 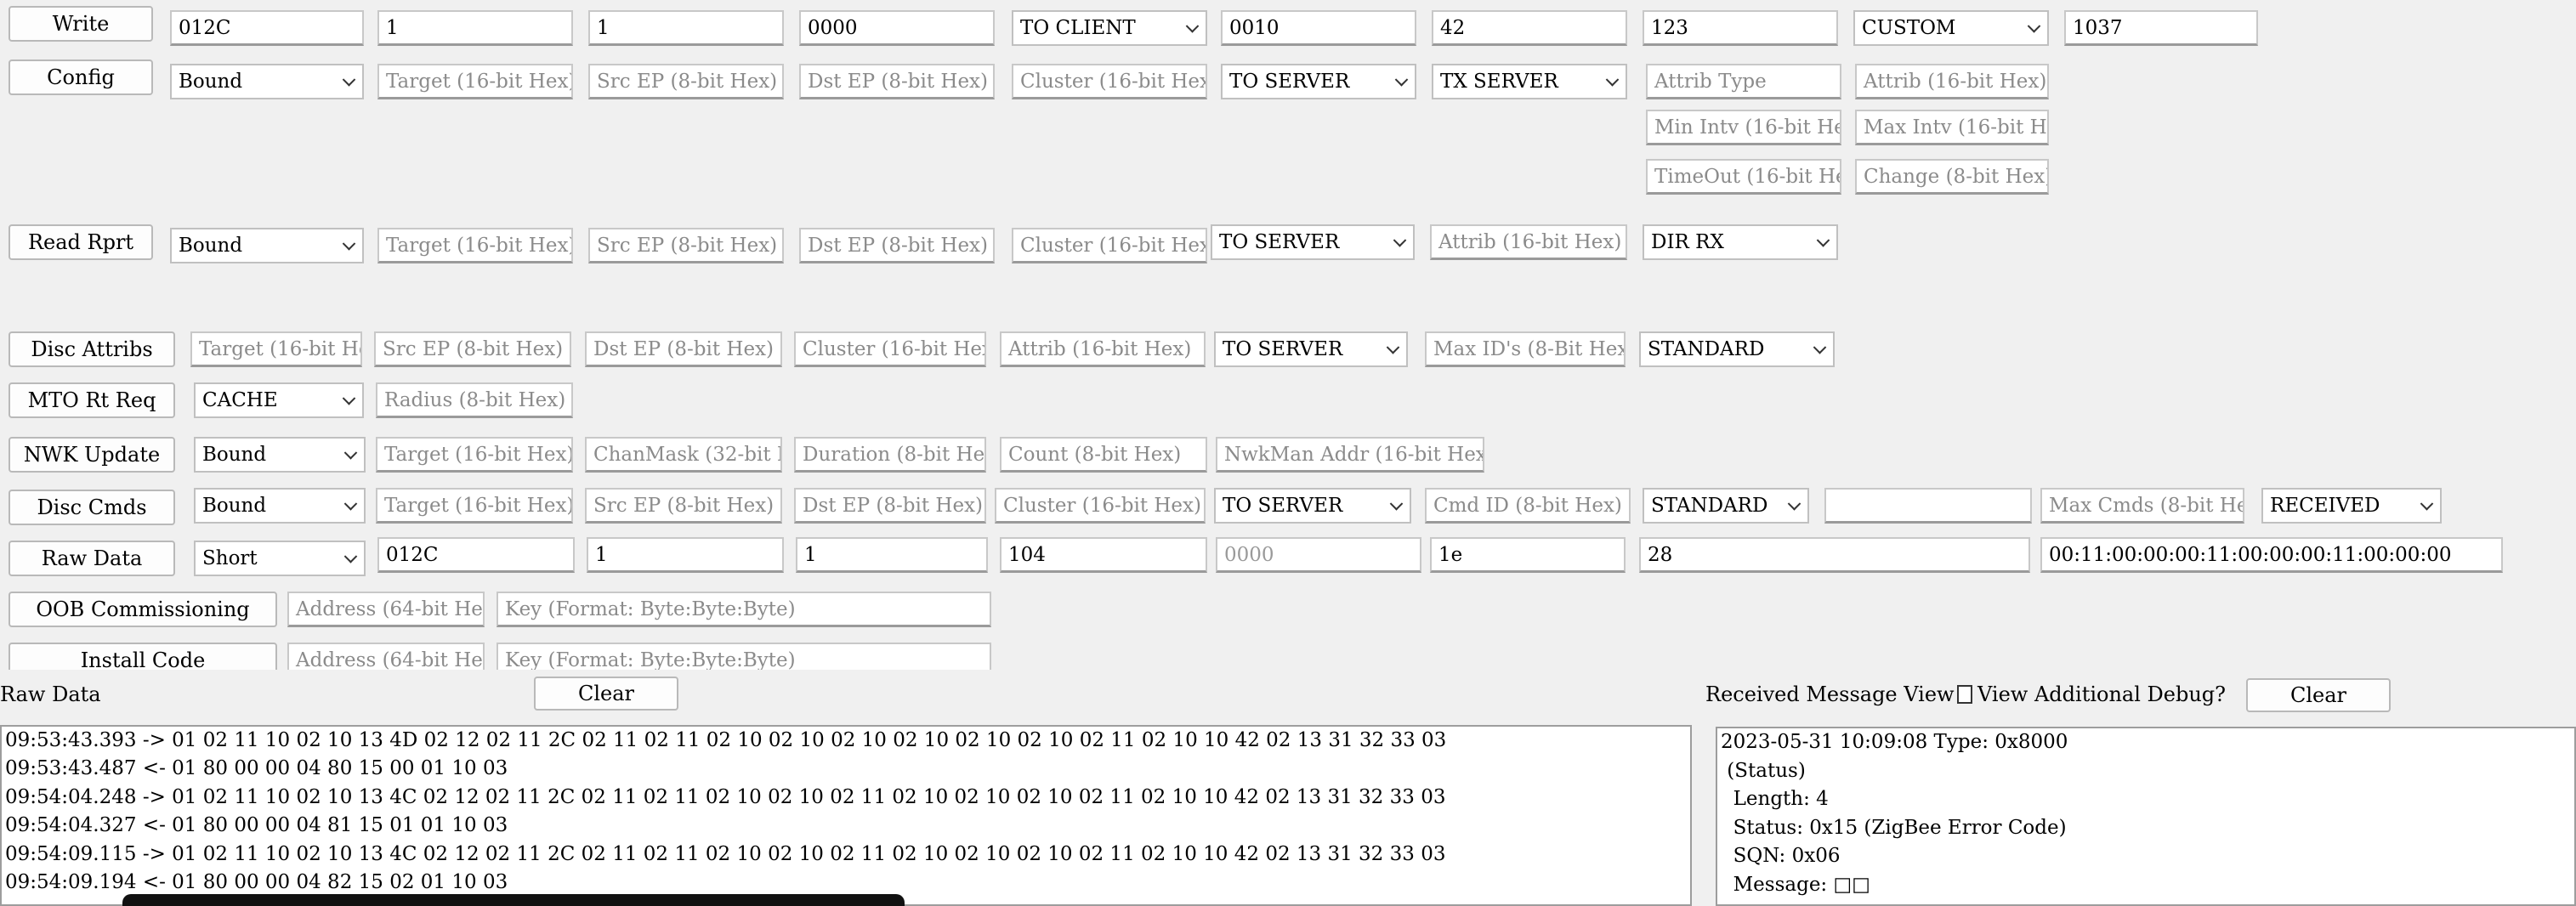 I want to click on config-min-intv-field: Min Intv (16-bit Hex), so click(x=1744, y=128).